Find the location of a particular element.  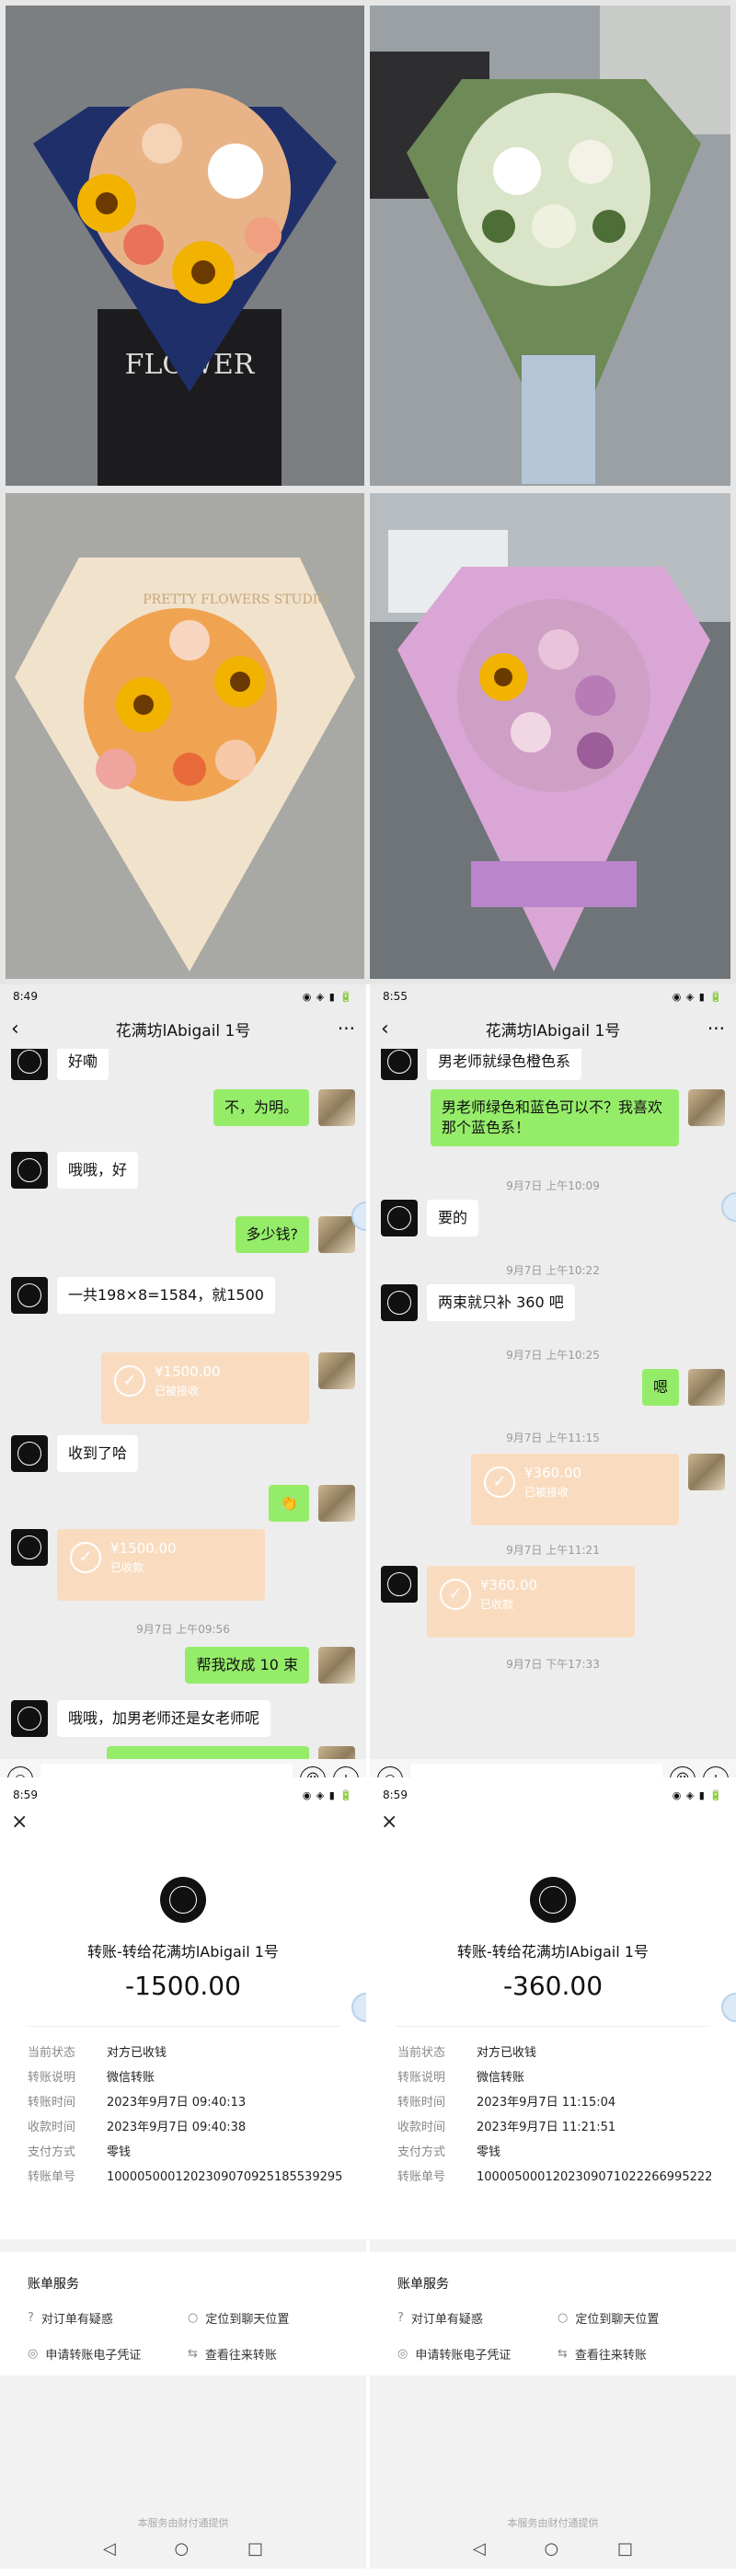

bill-service-title: 账单服务 is located at coordinates (423, 2284).